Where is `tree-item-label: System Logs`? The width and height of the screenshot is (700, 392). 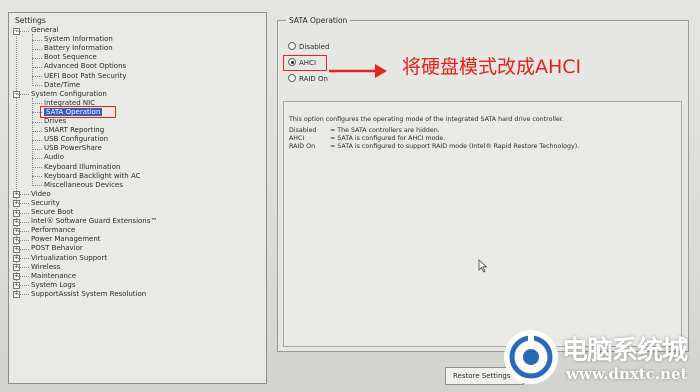 tree-item-label: System Logs is located at coordinates (53, 284).